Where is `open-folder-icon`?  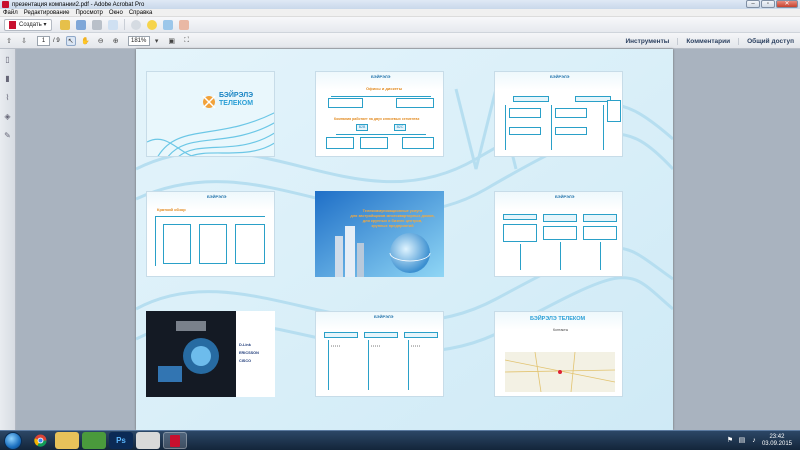 open-folder-icon is located at coordinates (64, 24).